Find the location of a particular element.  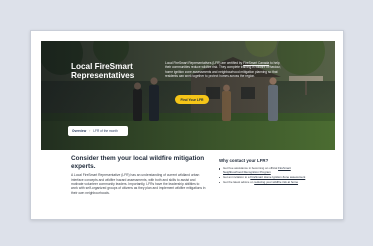

list-item-link: reducing your wildfire risk at home is located at coordinates (276, 182).